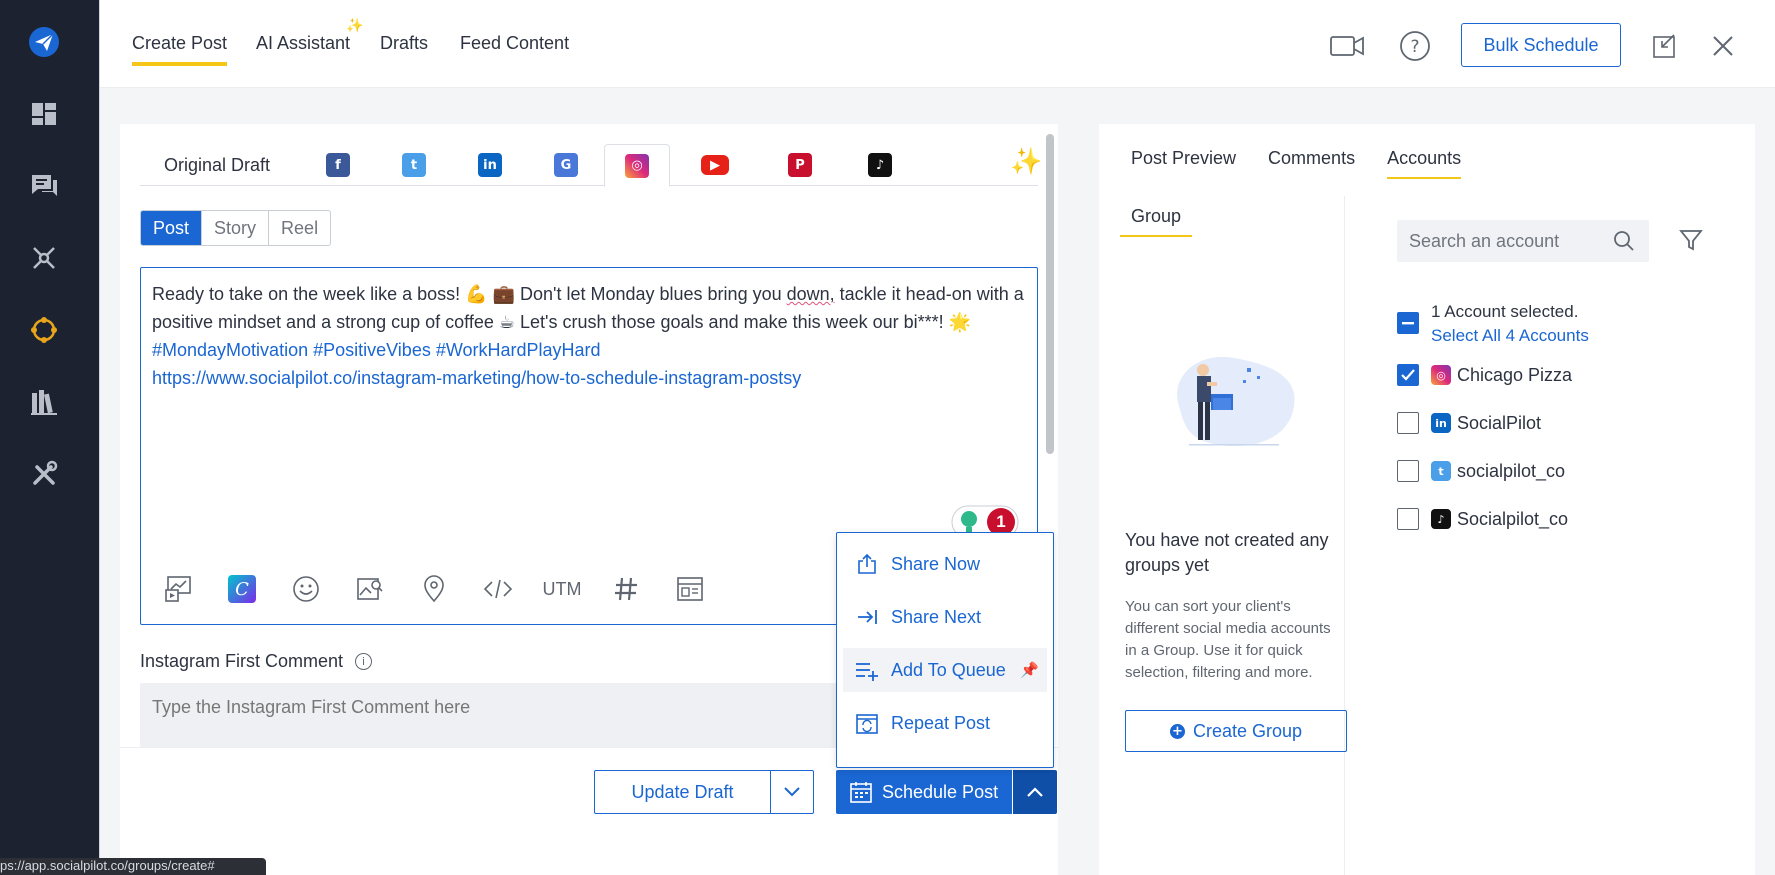  I want to click on schedule-post-button: Schedule Post, so click(924, 792).